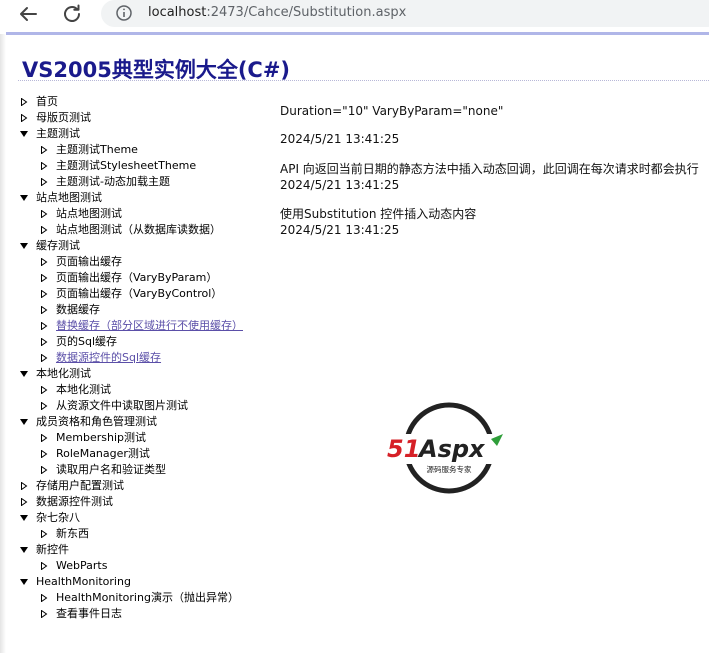 Image resolution: width=709 pixels, height=653 pixels. What do you see at coordinates (89, 613) in the screenshot?
I see `tree-node-label: 查看事件日志` at bounding box center [89, 613].